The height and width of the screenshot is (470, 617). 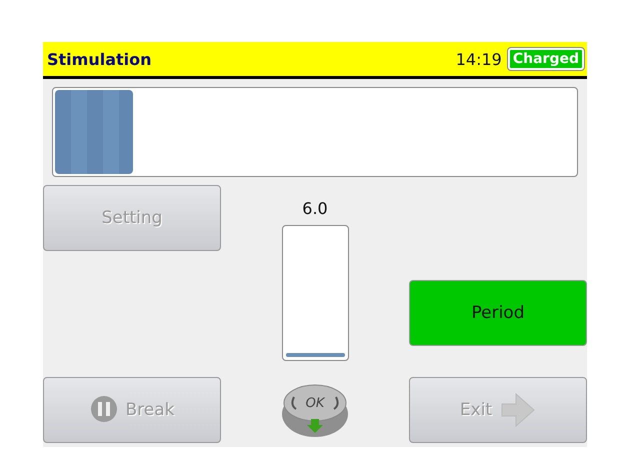 What do you see at coordinates (518, 410) in the screenshot?
I see `arrow-right-icon` at bounding box center [518, 410].